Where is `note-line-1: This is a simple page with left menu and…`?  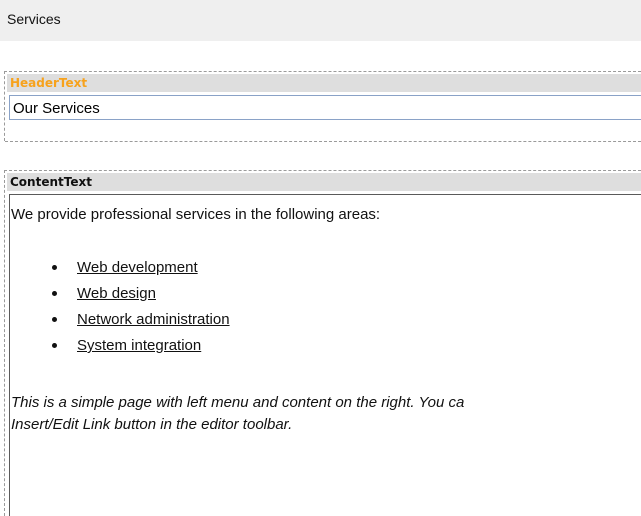 note-line-1: This is a simple page with left menu and… is located at coordinates (238, 402).